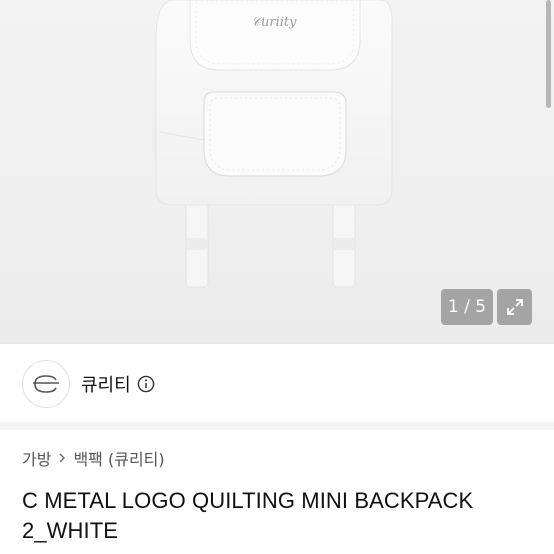  I want to click on shop-info: 큐리티, so click(88, 384).